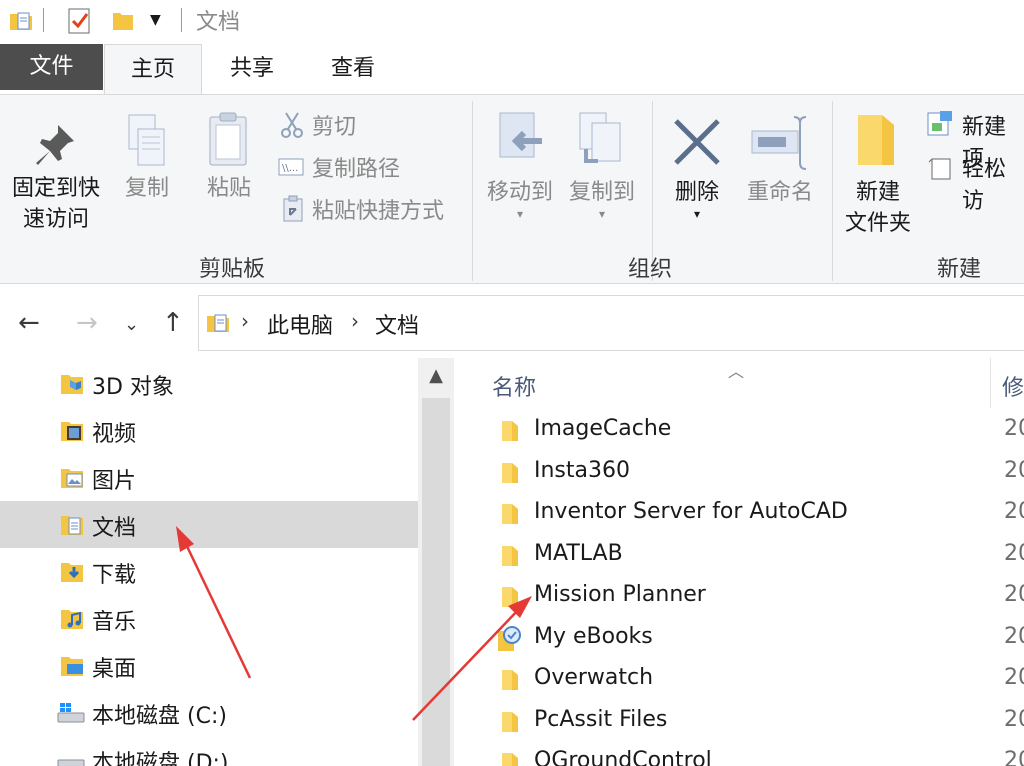  I want to click on nav-item-music: 音乐, so click(209, 618).